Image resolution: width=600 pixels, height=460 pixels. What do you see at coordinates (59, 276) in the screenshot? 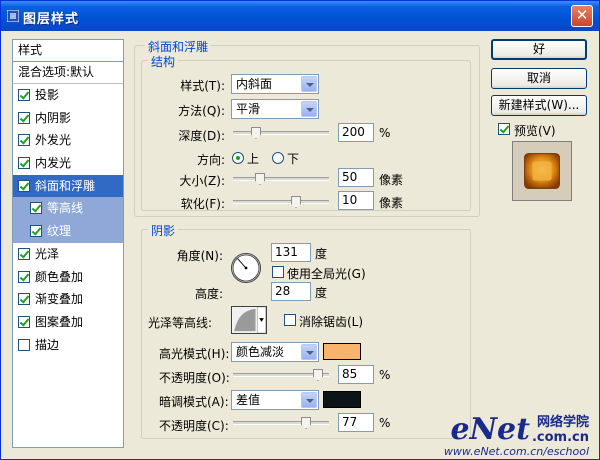
I see `style-list-label: 颜色叠加` at bounding box center [59, 276].